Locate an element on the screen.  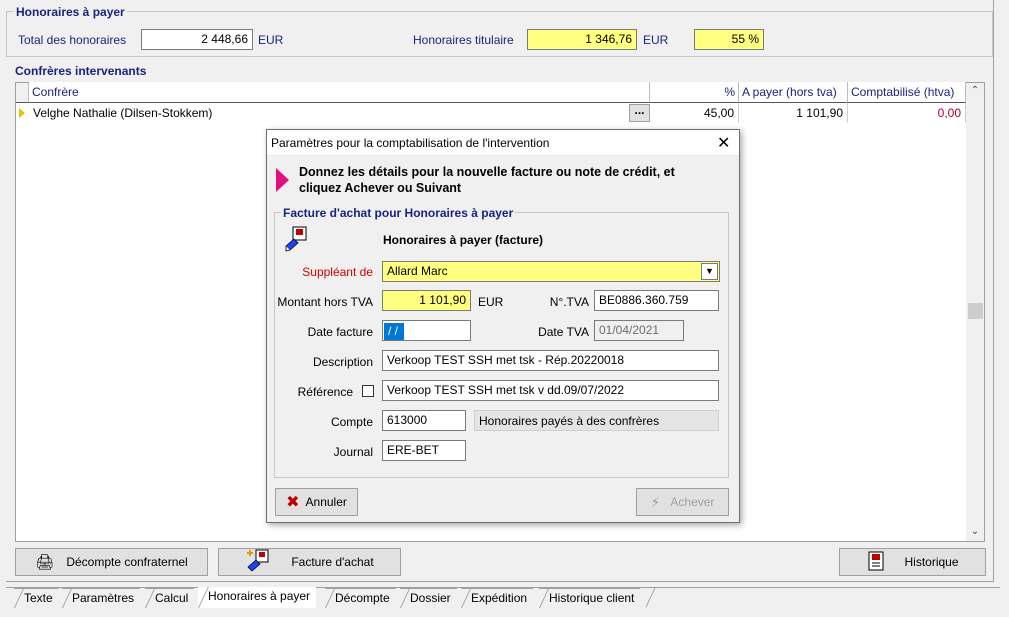
total-fees-currency: EUR is located at coordinates (271, 40).